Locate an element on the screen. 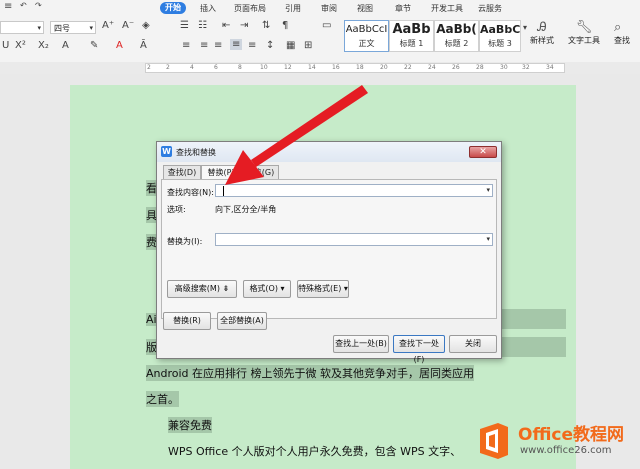  watermark-brand: Office教程网 is located at coordinates (571, 435).